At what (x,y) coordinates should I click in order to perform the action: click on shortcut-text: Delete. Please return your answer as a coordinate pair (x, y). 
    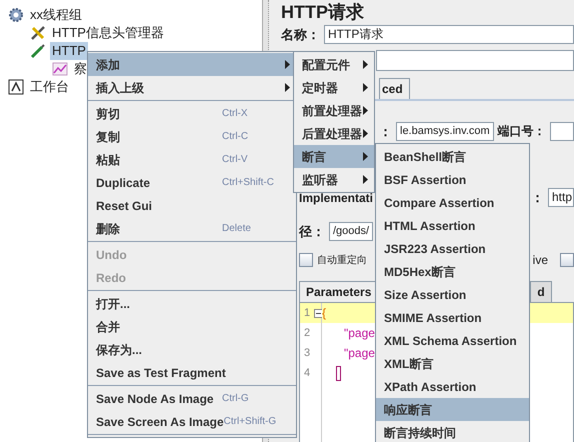
    Looking at the image, I should click on (237, 229).